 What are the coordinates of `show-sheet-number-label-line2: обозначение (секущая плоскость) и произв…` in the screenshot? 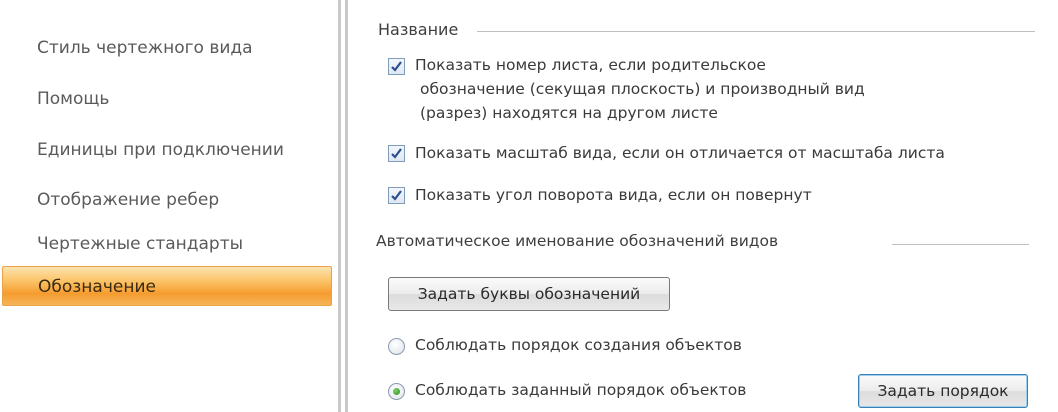 It's located at (642, 89).